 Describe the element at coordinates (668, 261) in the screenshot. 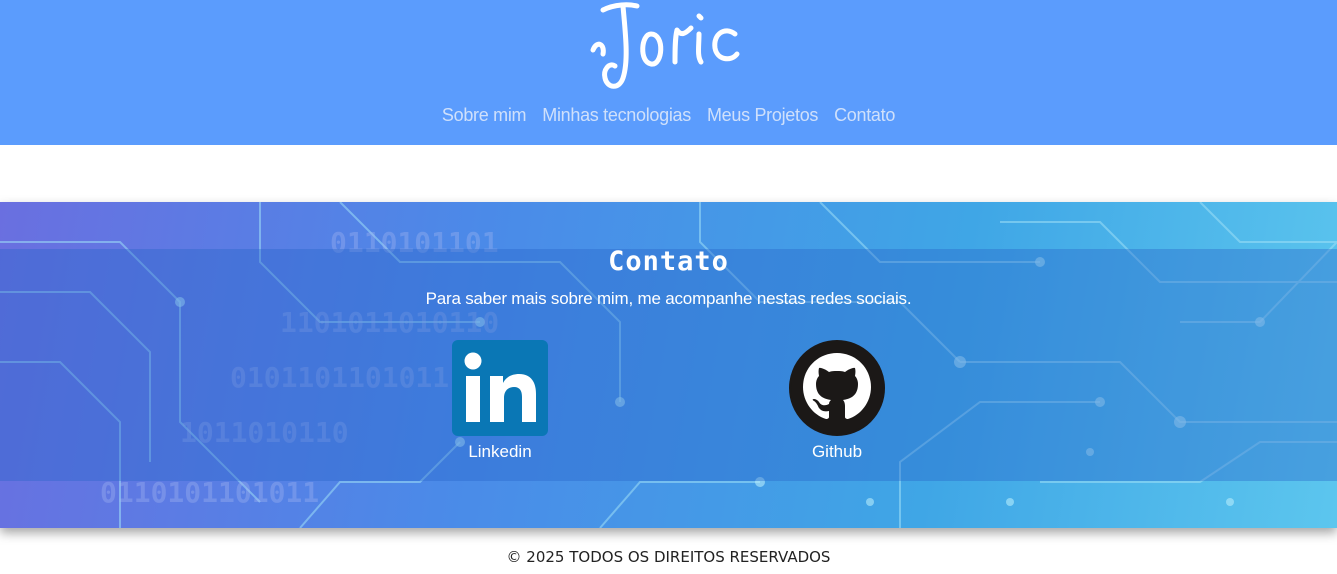

I see `contact-title: Contato` at that location.